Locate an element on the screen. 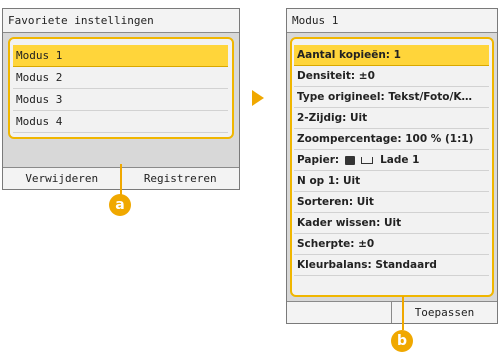 The image size is (500, 358). favorite-item-2: Modus 2 is located at coordinates (120, 78).